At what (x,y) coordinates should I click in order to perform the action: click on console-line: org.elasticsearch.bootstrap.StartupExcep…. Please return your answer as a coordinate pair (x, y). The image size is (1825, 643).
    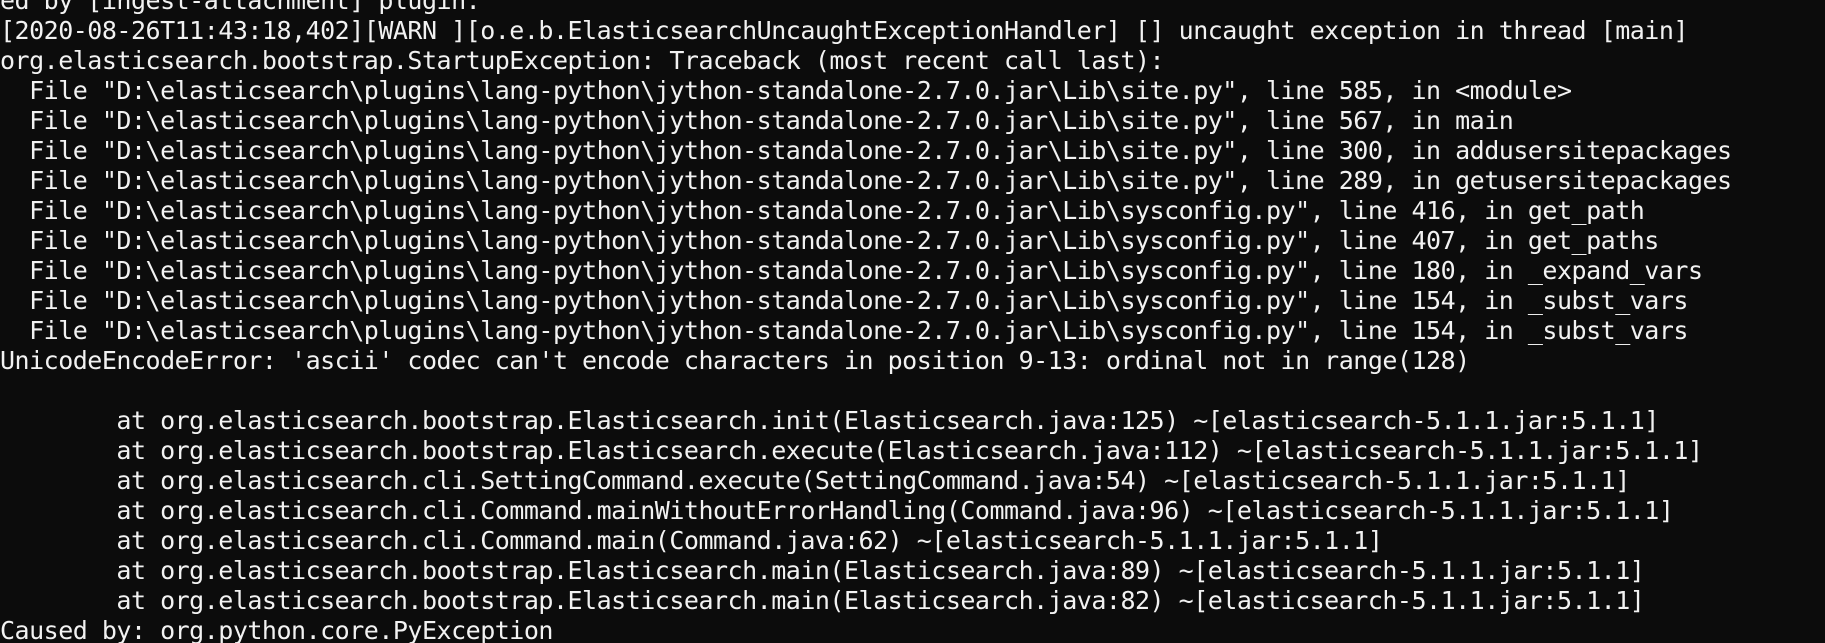
    Looking at the image, I should click on (582, 60).